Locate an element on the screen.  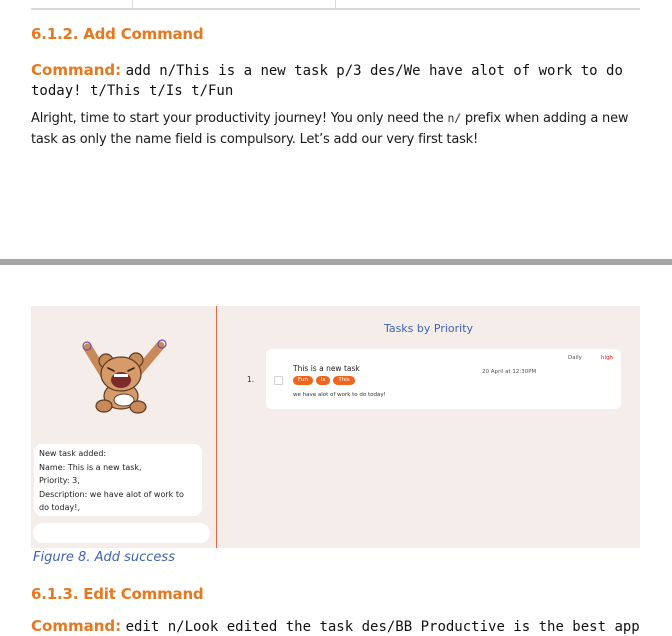
bubble-line: Priority: 3, is located at coordinates (59, 480).